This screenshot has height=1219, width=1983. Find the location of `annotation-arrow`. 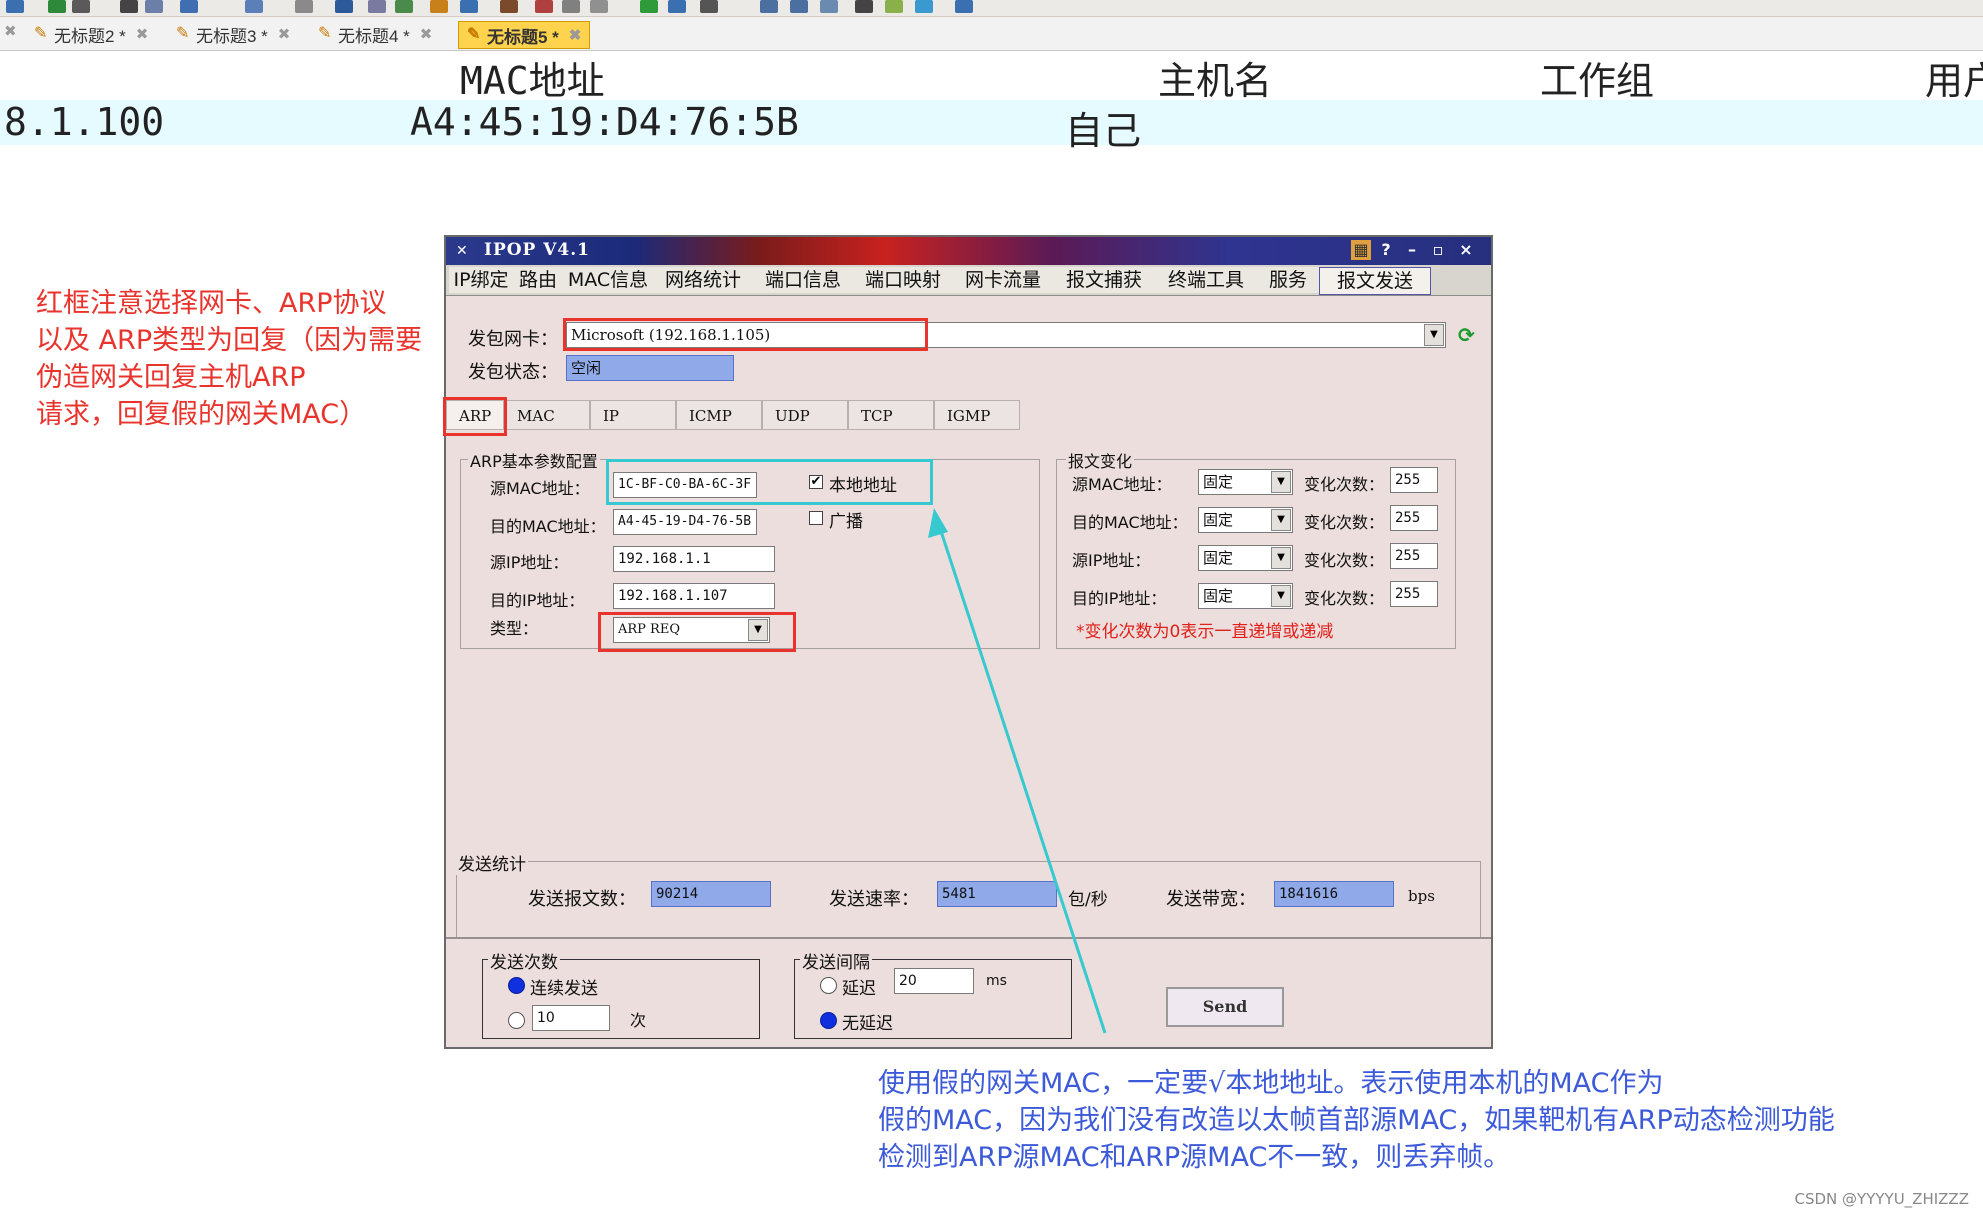

annotation-arrow is located at coordinates (1017, 771).